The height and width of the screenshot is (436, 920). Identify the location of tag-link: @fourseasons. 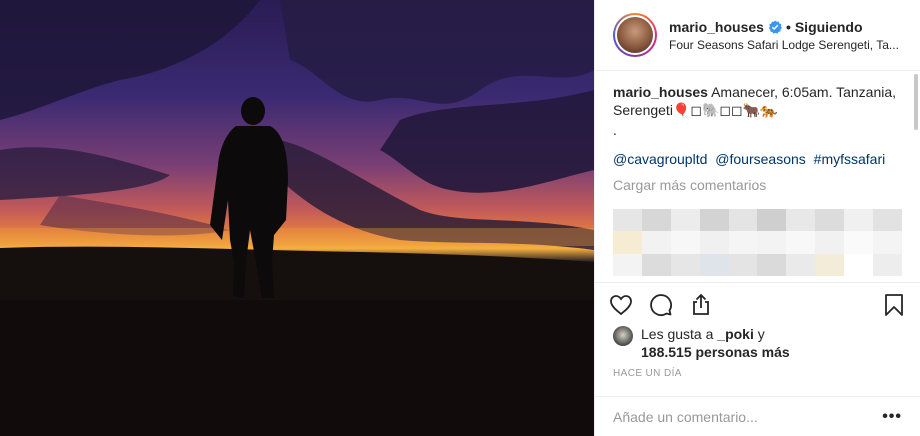
(760, 159).